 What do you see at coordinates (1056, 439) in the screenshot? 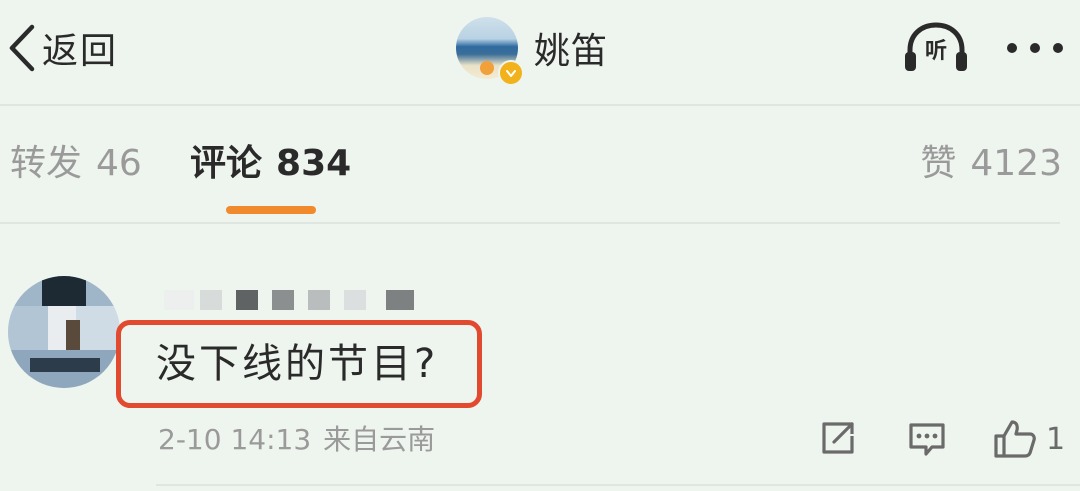
I see `comment-like-count: 1` at bounding box center [1056, 439].